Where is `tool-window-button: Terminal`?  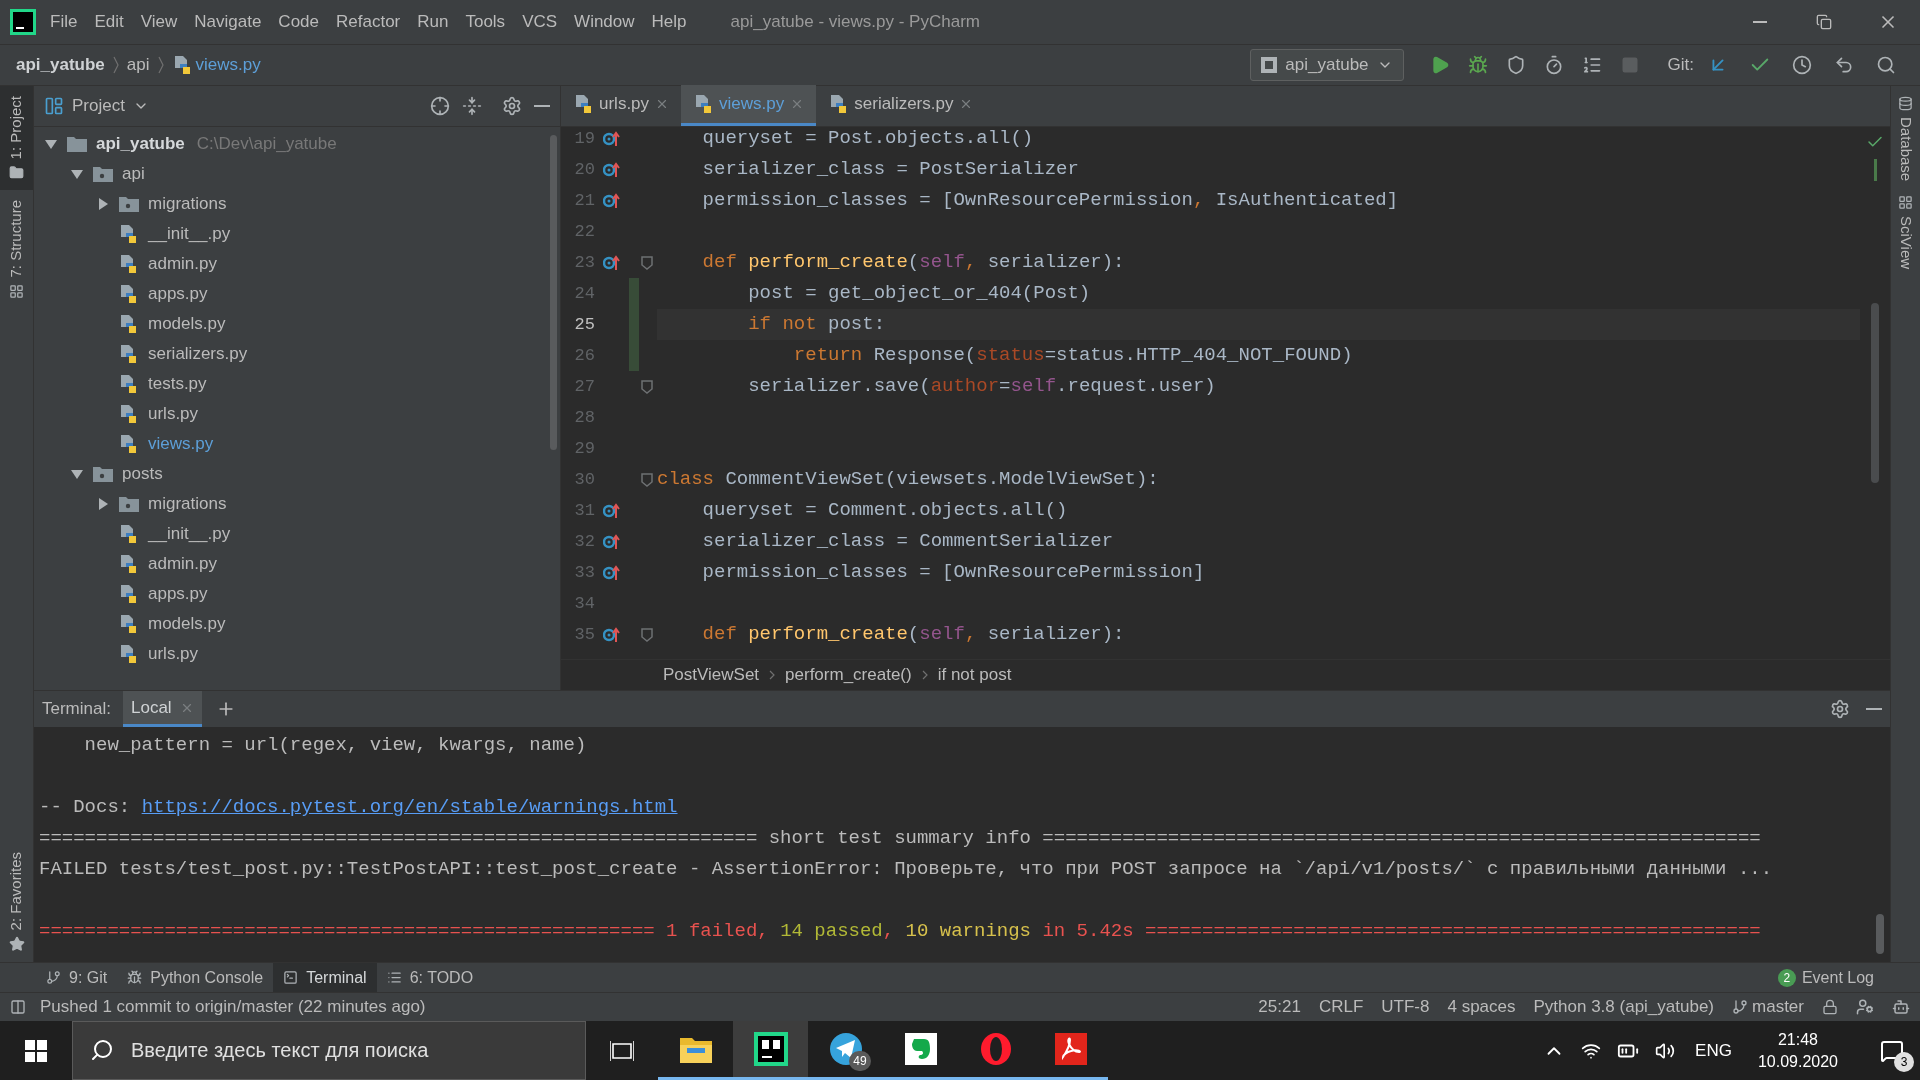
tool-window-button: Terminal is located at coordinates (325, 977).